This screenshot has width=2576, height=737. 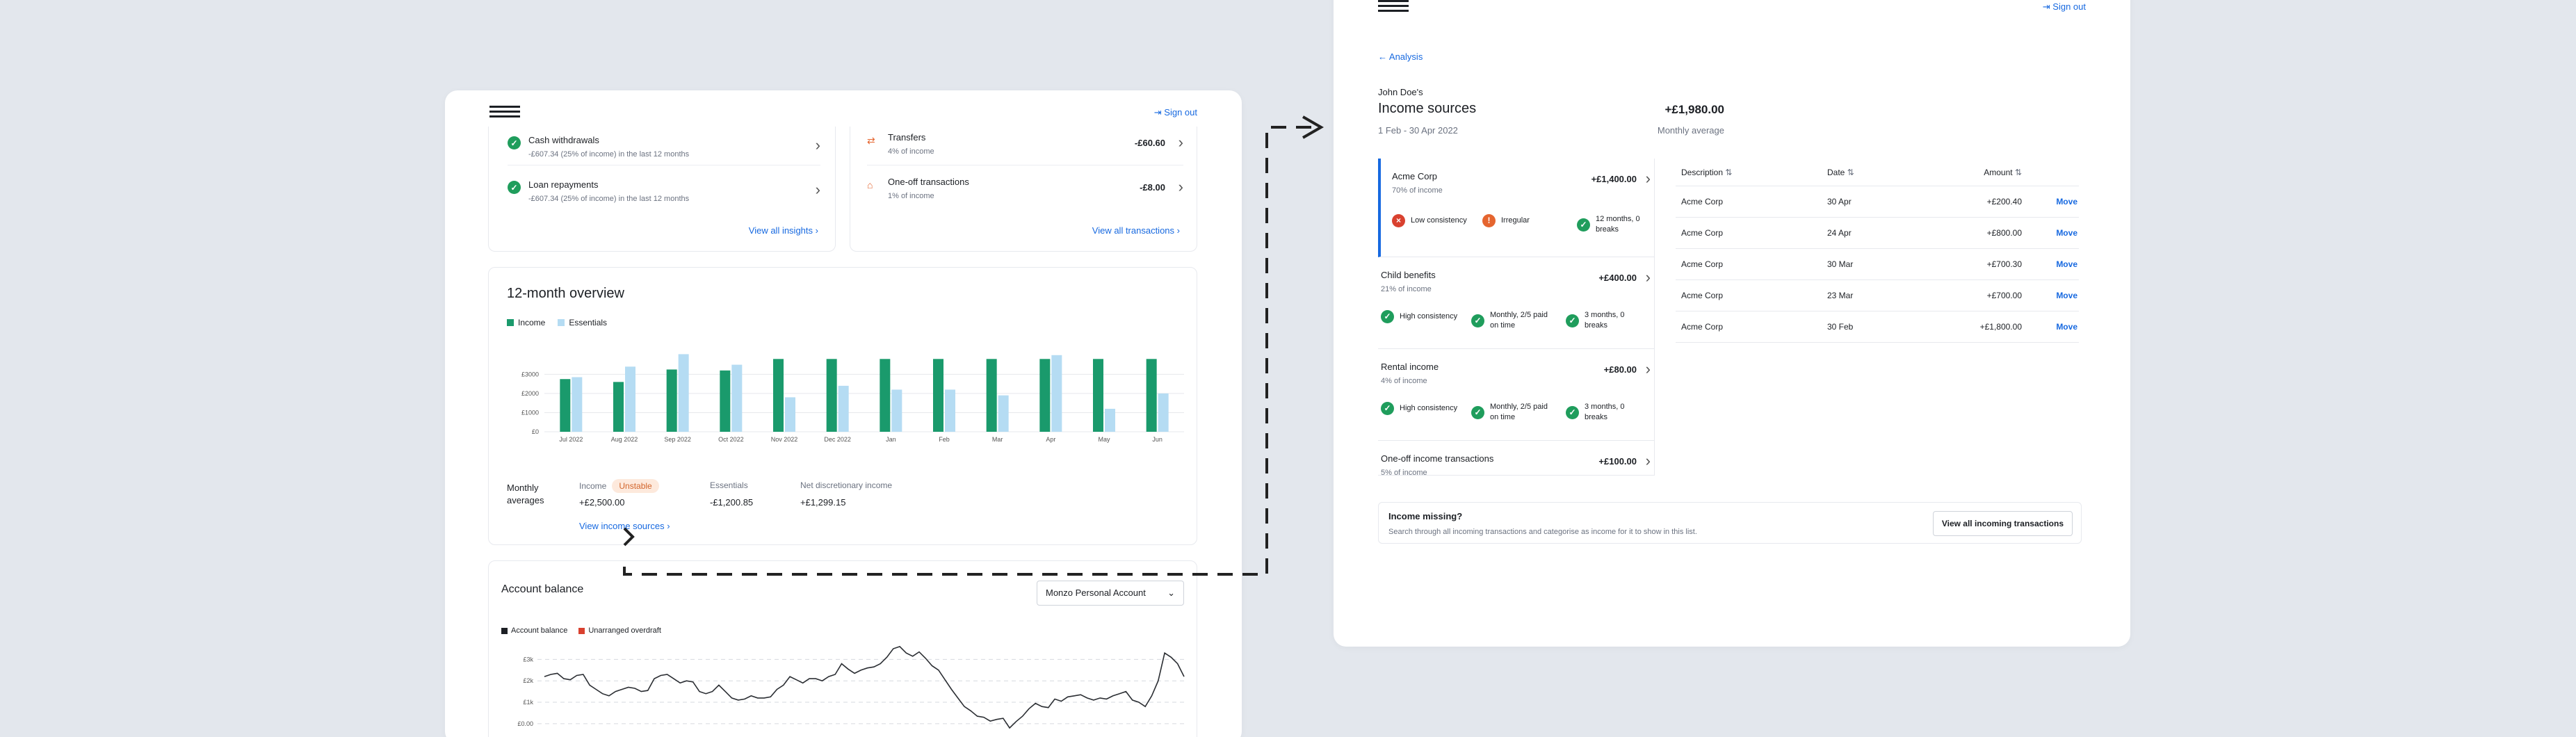 What do you see at coordinates (2004, 264) in the screenshot?
I see `row-amount: +£700.30` at bounding box center [2004, 264].